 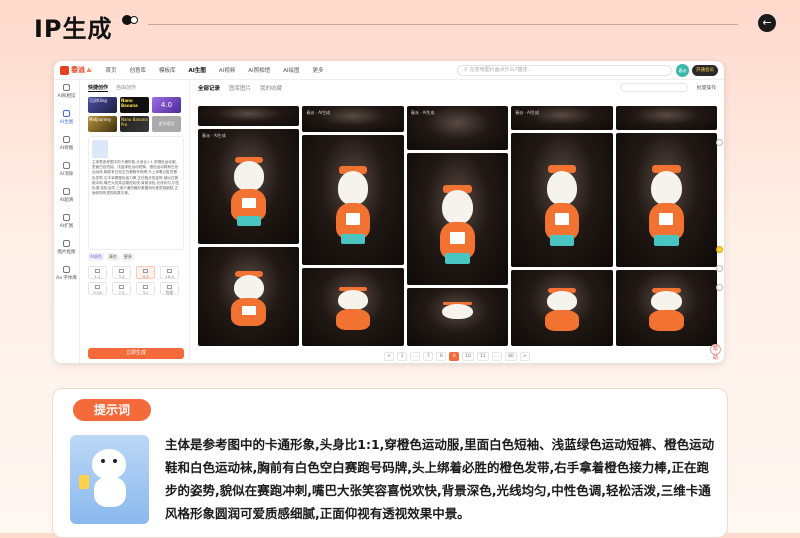 I want to click on page-button: 11, so click(x=483, y=356).